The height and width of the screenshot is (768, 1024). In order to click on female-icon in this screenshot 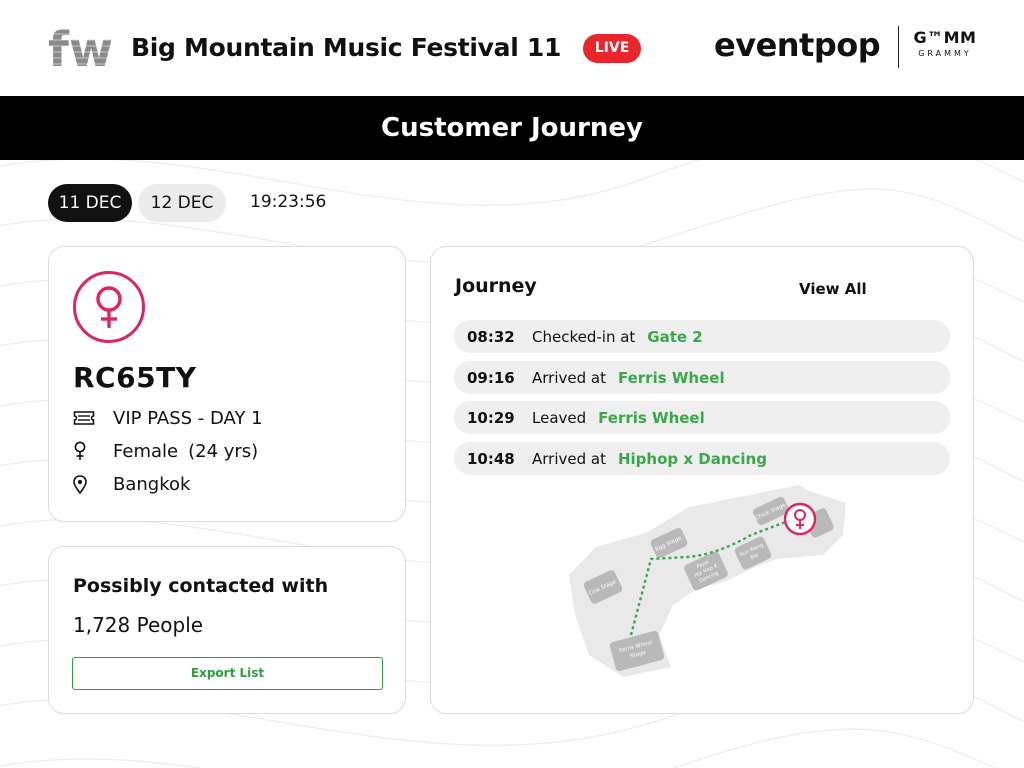, I will do `click(86, 451)`.